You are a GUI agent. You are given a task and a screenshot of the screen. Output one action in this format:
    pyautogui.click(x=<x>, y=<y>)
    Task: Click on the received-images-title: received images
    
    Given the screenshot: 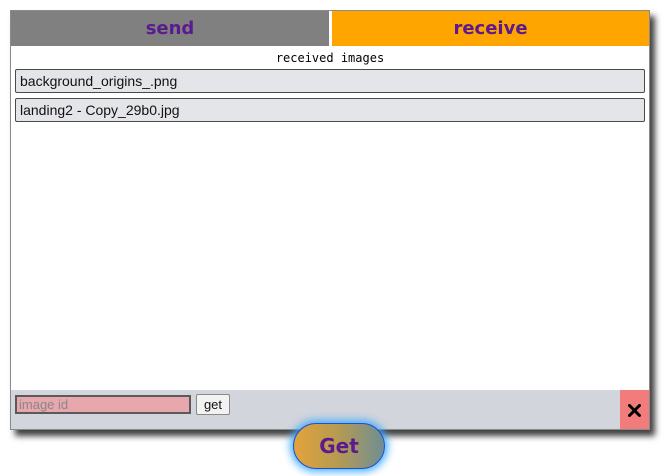 What is the action you would take?
    pyautogui.click(x=330, y=58)
    